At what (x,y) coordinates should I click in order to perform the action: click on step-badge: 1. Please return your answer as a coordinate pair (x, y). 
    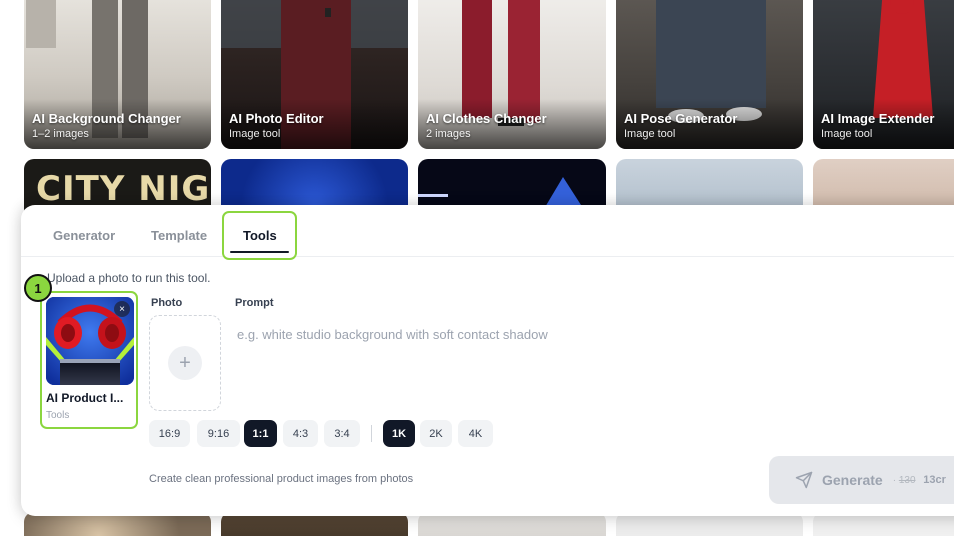
    Looking at the image, I should click on (38, 288).